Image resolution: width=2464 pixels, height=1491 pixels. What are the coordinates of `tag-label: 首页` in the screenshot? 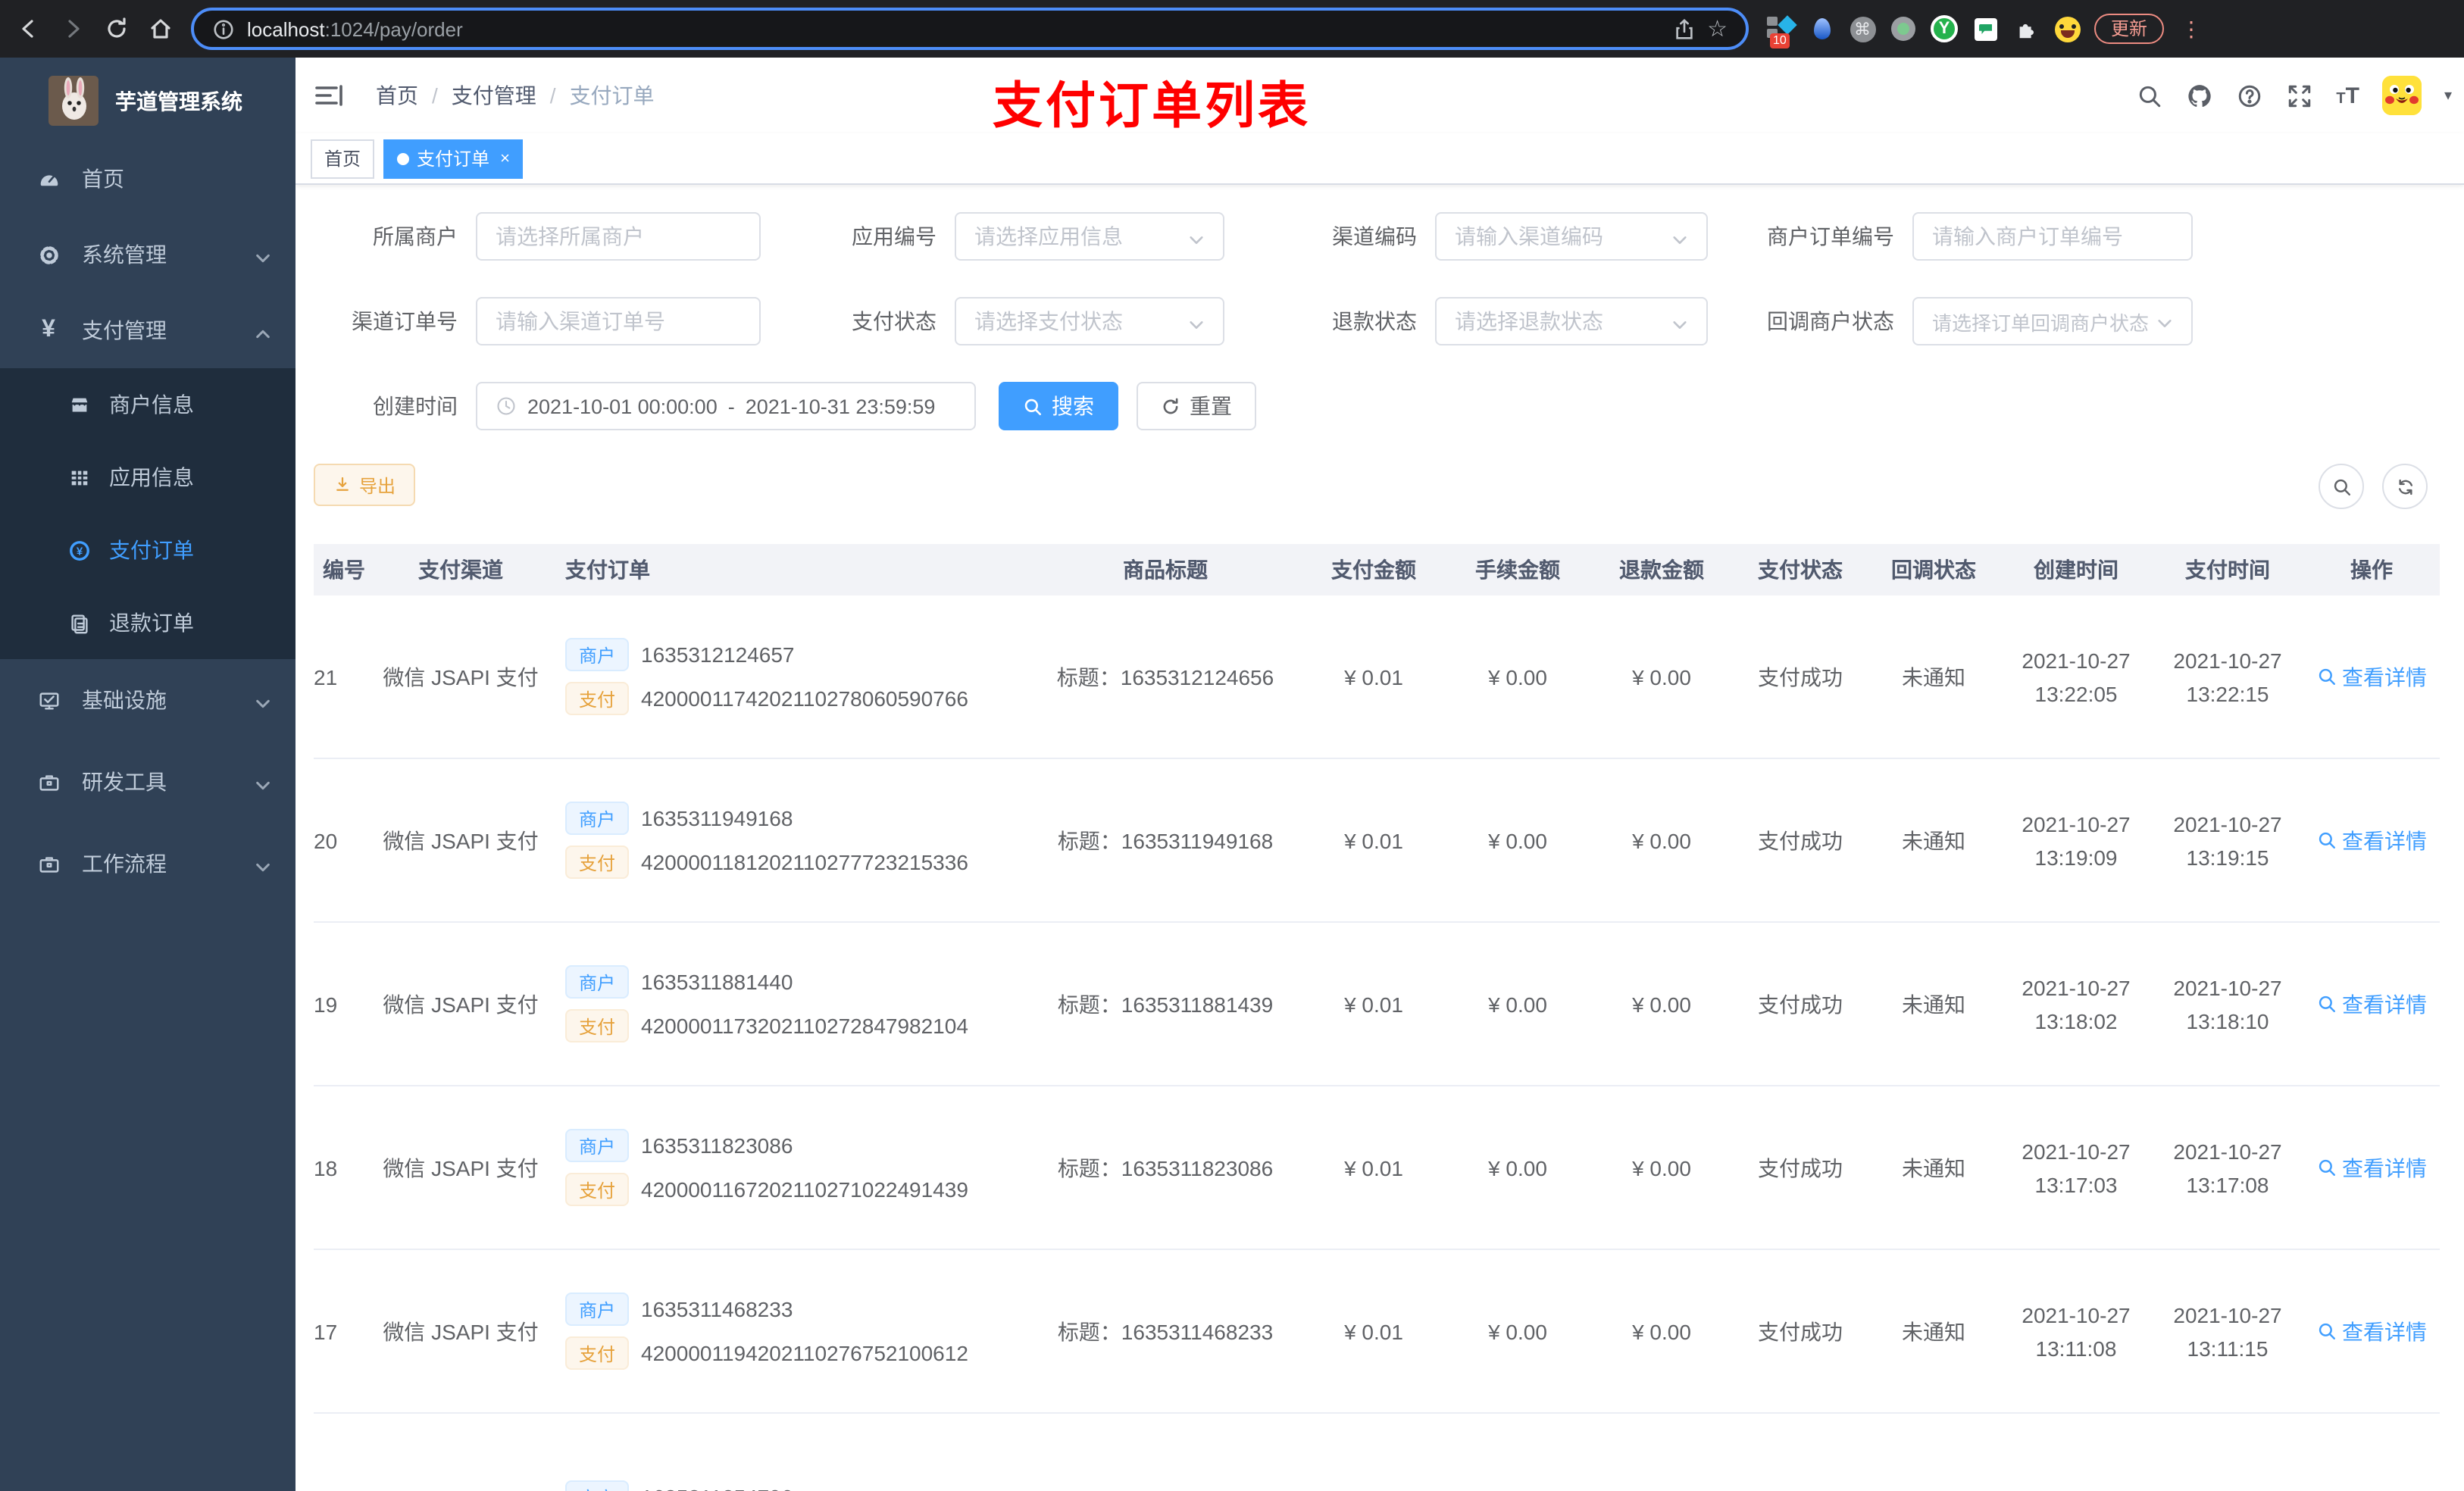 It's located at (342, 159).